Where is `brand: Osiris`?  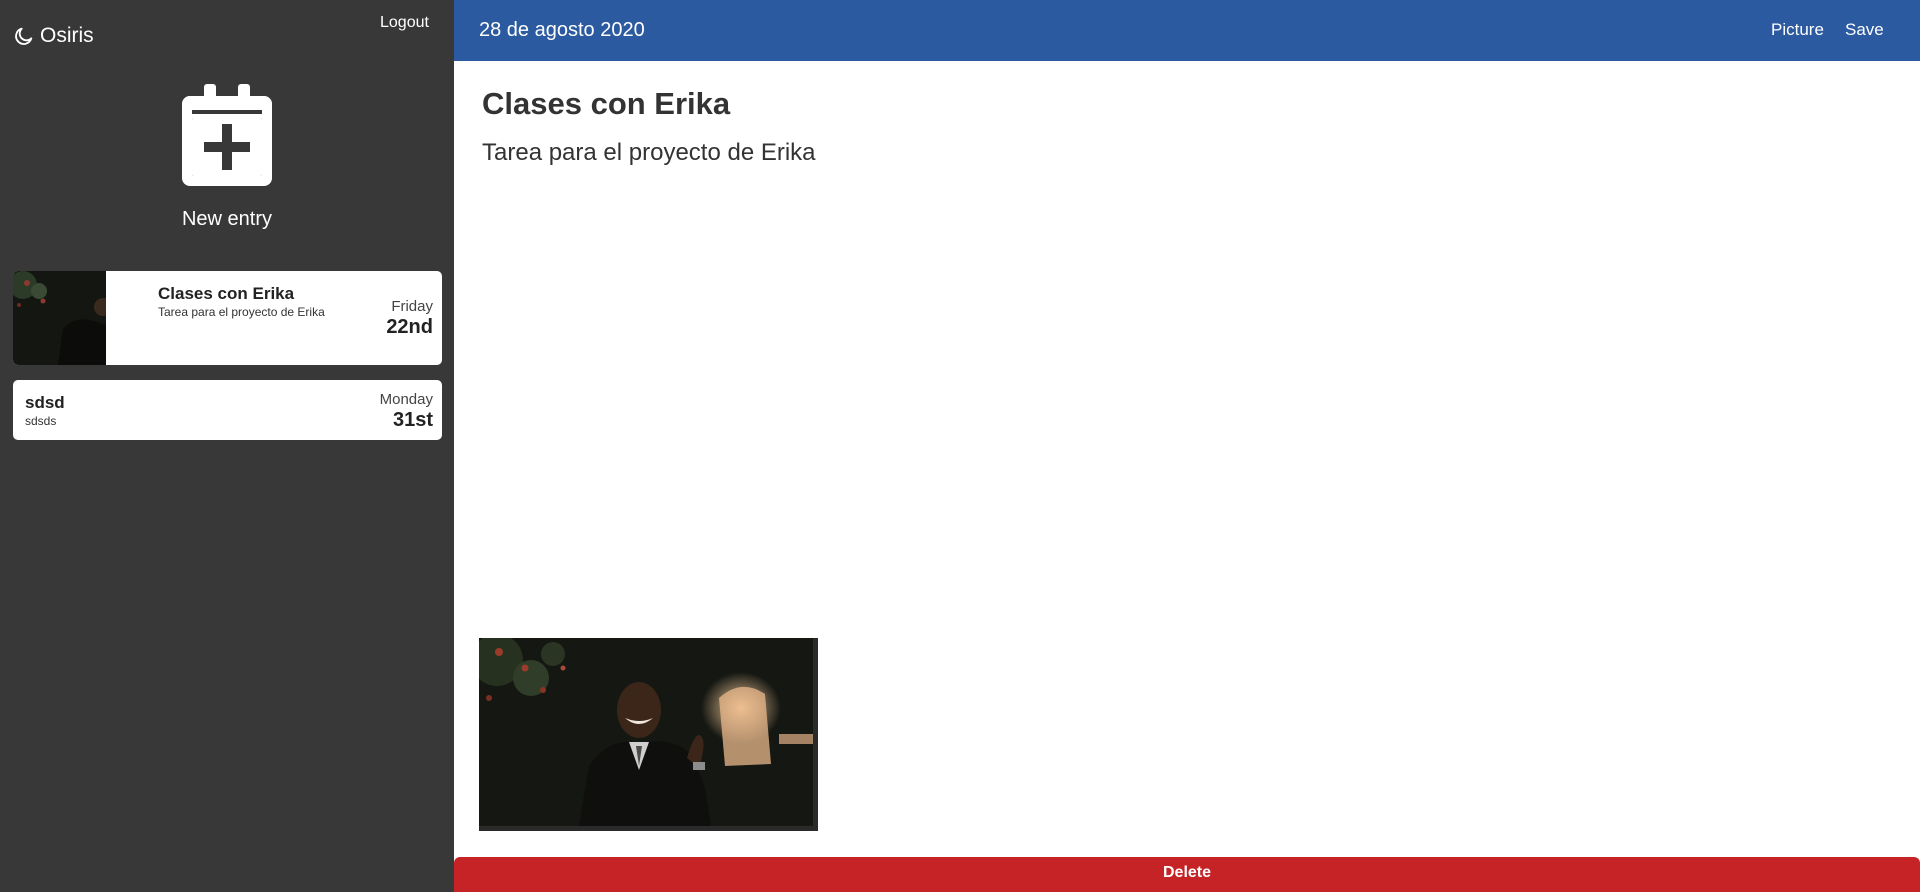
brand: Osiris is located at coordinates (53, 36).